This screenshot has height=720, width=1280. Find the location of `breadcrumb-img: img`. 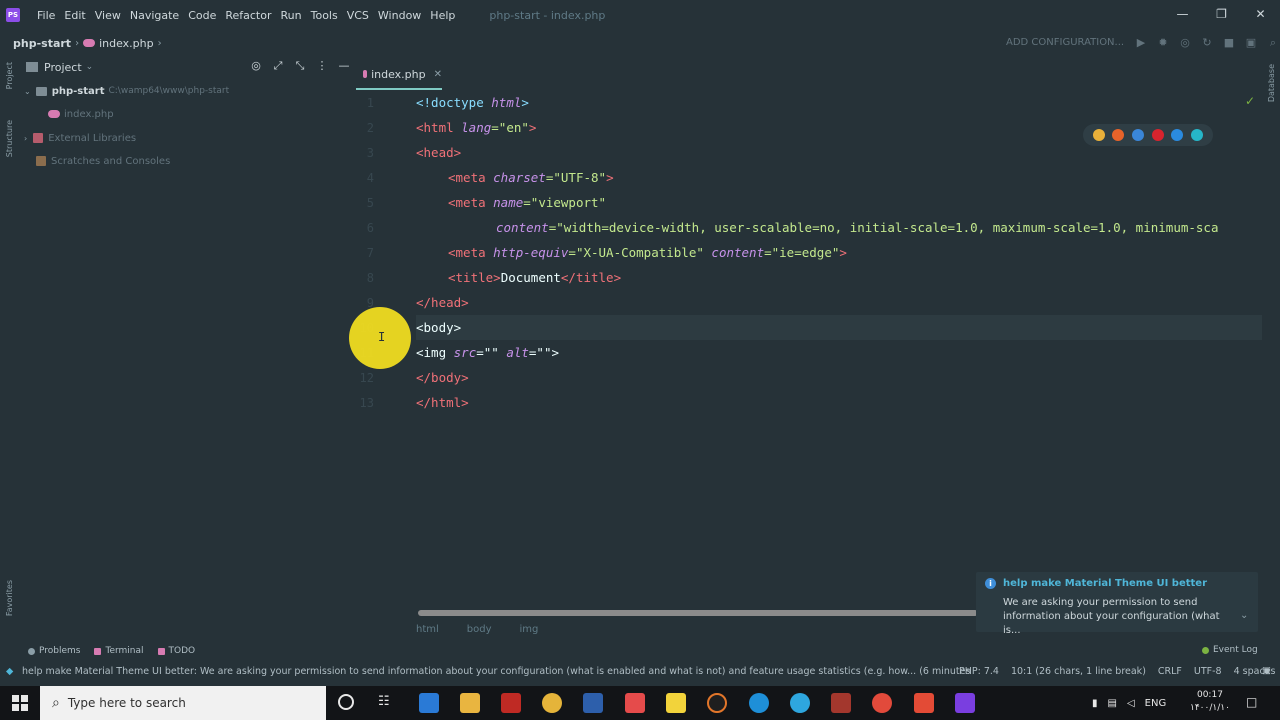

breadcrumb-img: img is located at coordinates (529, 629).